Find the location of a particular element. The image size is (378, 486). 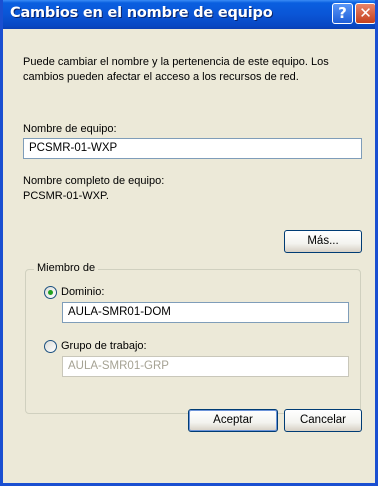

ok-button: Aceptar is located at coordinates (233, 420).